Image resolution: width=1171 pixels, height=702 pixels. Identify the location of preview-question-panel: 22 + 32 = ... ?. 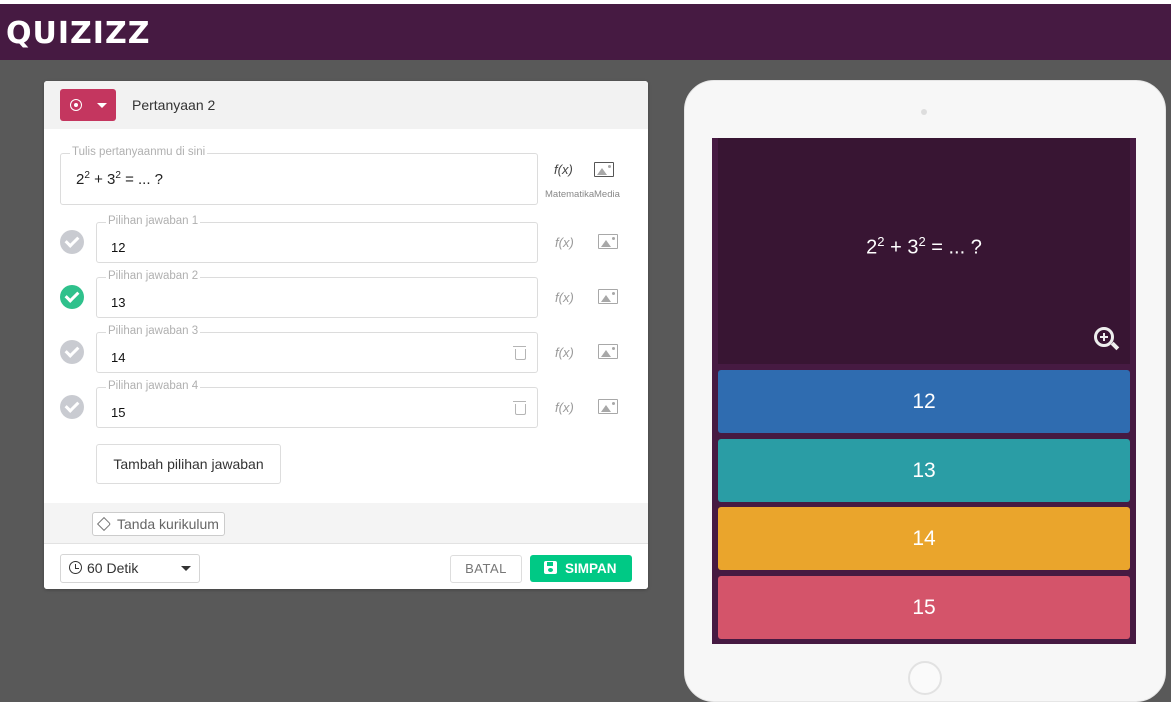
(924, 251).